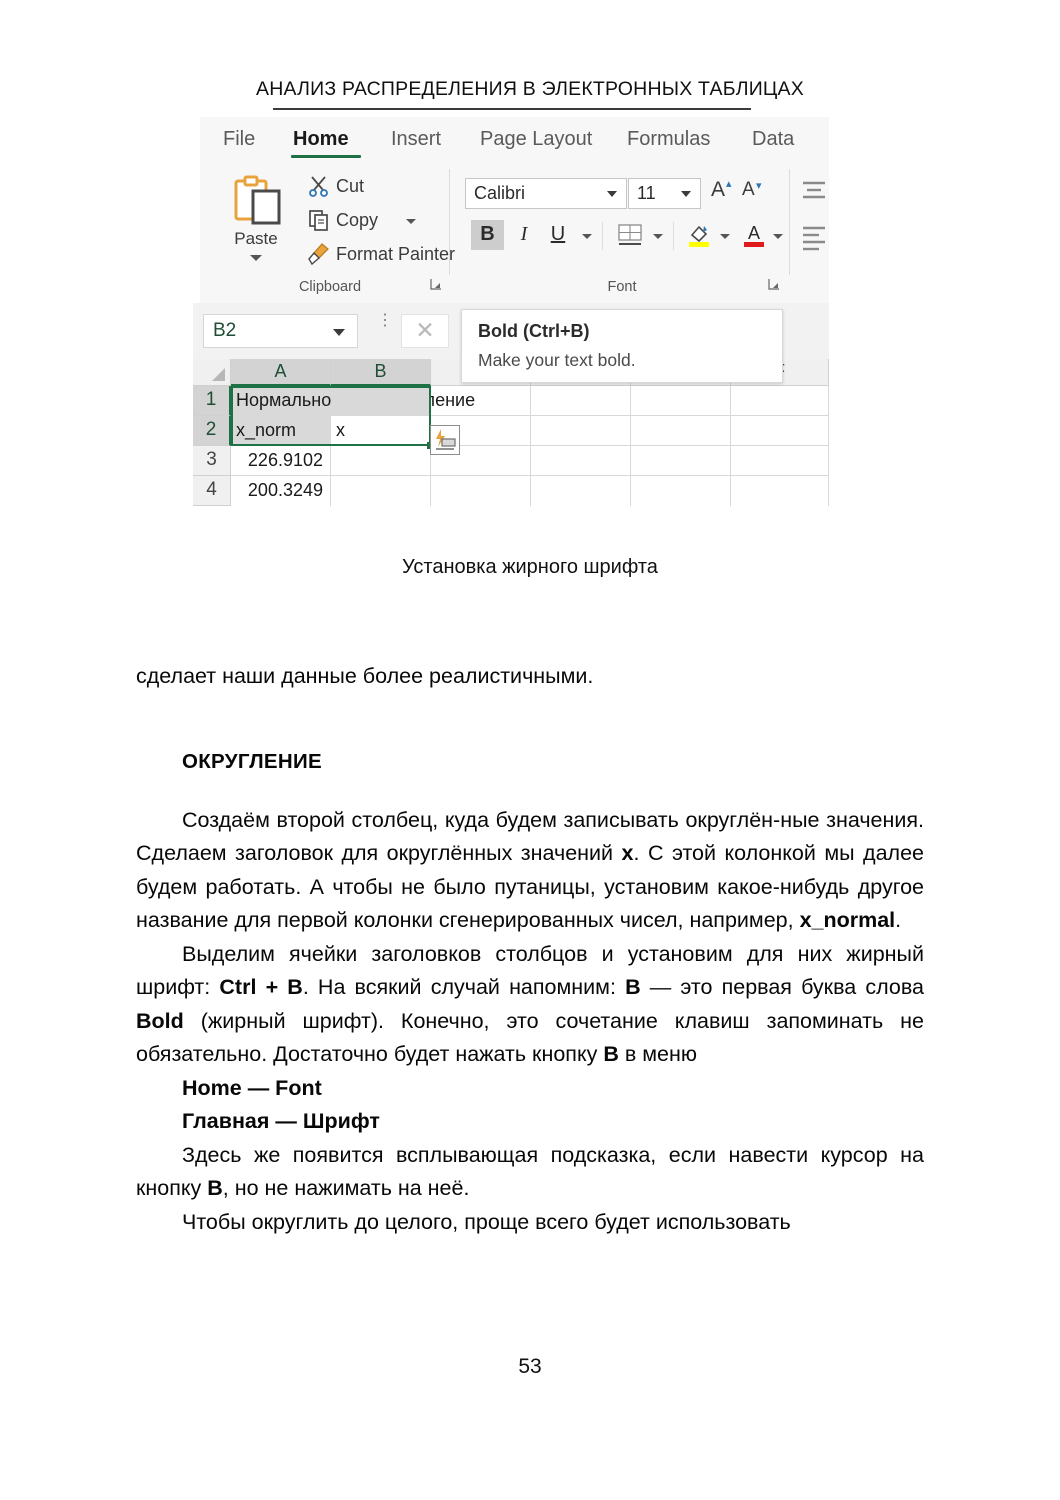 The image size is (1060, 1500). I want to click on align-left-icon, so click(814, 240).